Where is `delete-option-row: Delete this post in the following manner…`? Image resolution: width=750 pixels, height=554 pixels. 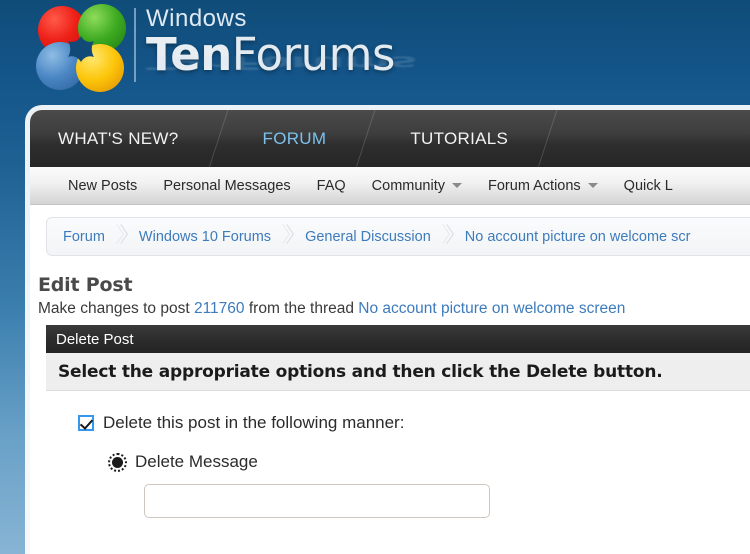
delete-option-row: Delete this post in the following manner… is located at coordinates (398, 423).